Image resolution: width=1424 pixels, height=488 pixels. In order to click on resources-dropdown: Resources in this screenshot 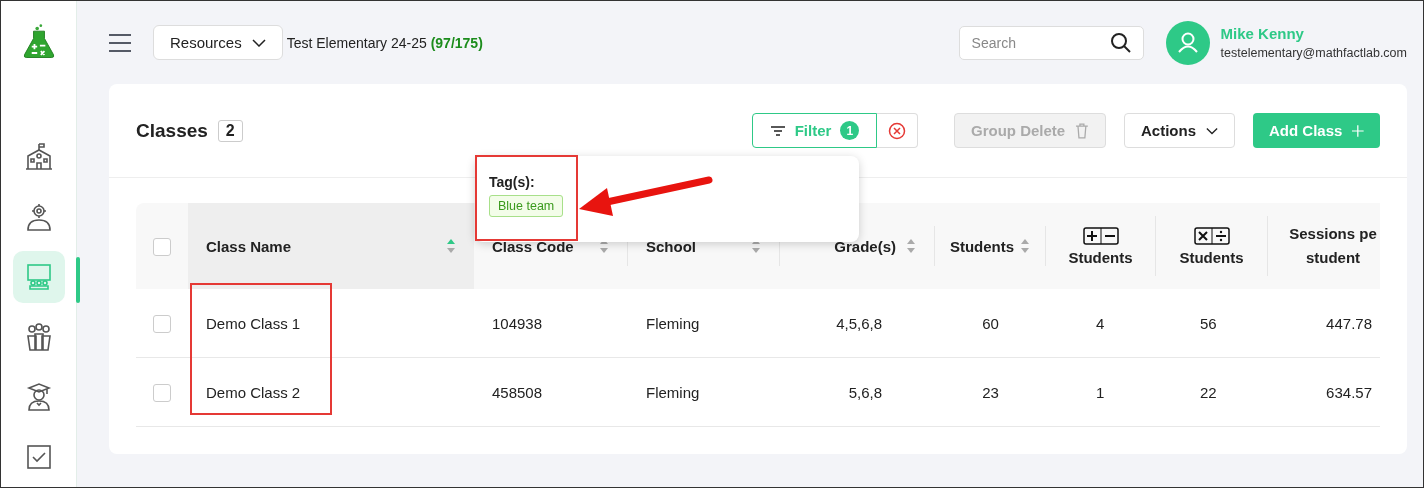, I will do `click(218, 42)`.